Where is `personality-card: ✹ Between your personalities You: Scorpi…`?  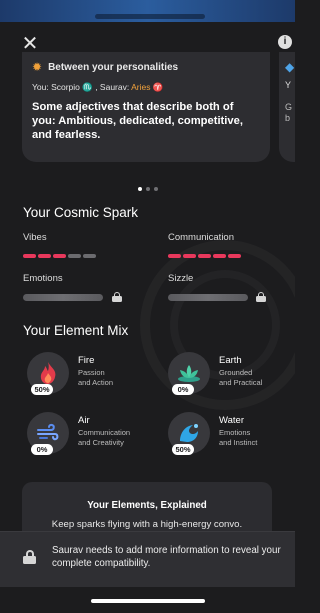
personality-card: ✹ Between your personalities You: Scorpi… is located at coordinates (146, 107).